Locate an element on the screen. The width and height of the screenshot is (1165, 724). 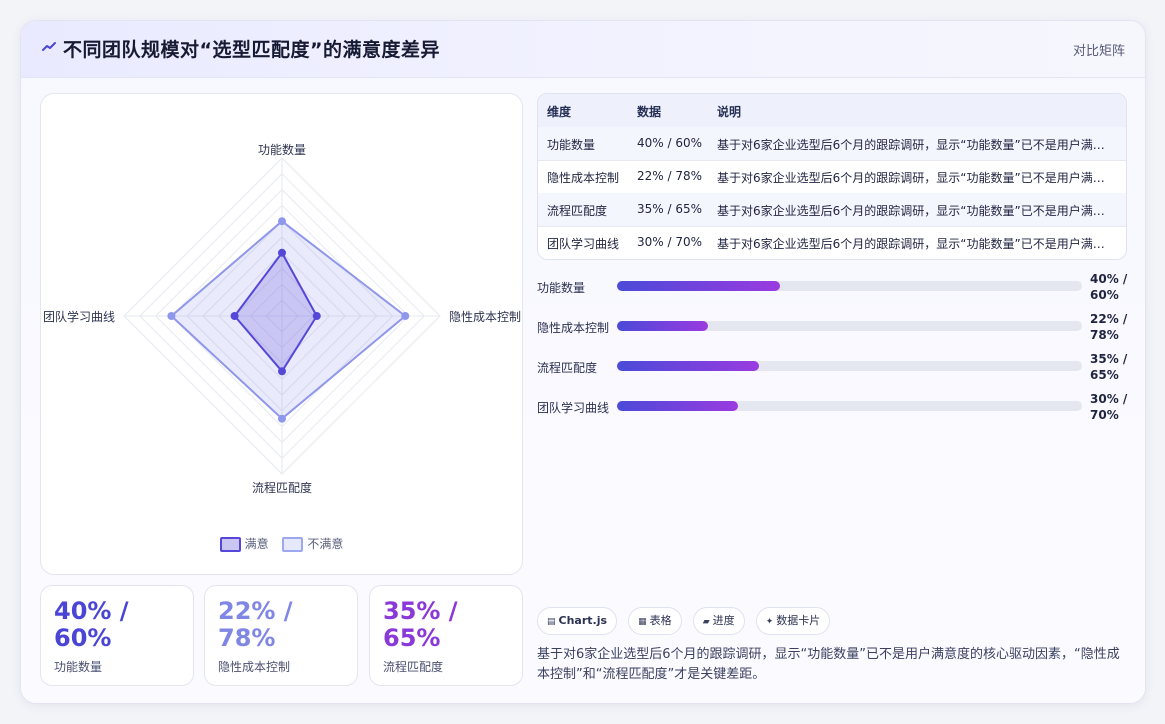
chart-box-icon: ▤ is located at coordinates (551, 622).